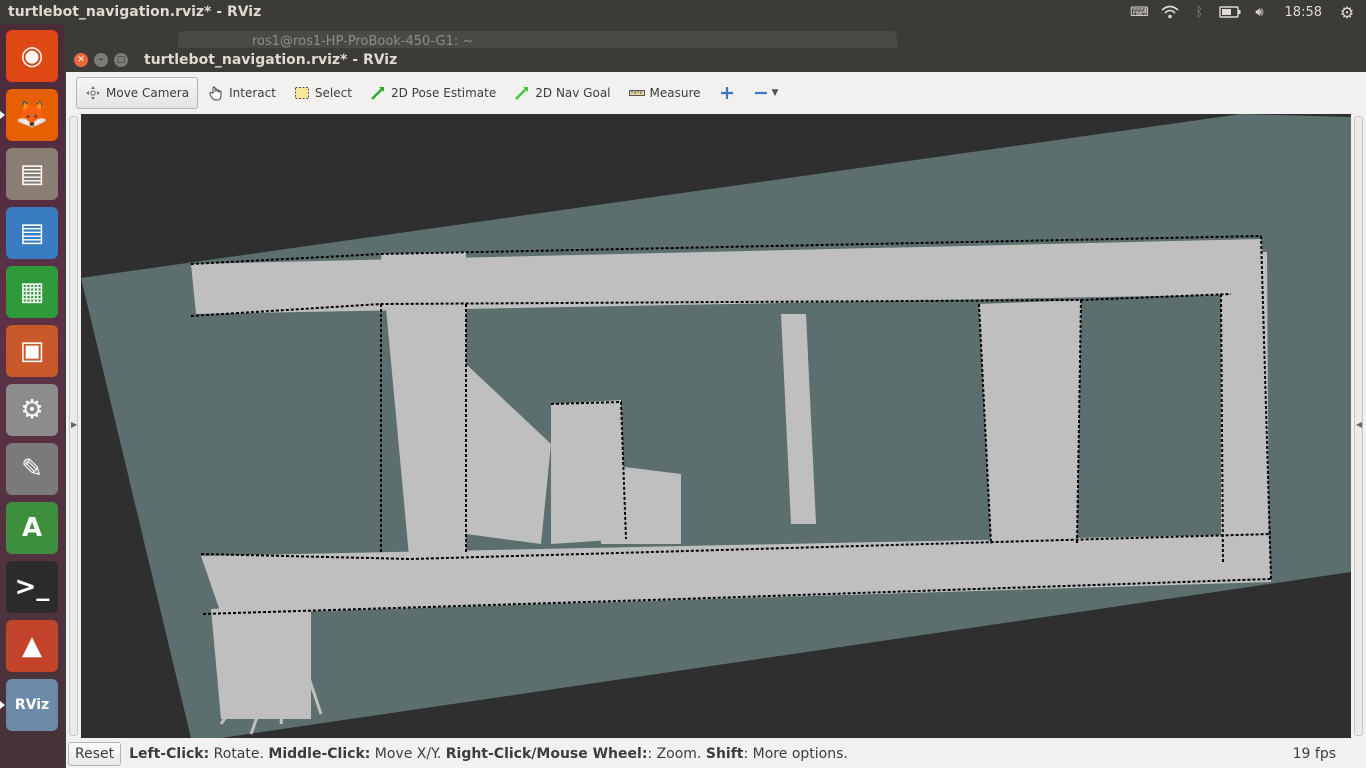 Image resolution: width=1366 pixels, height=768 pixels. Describe the element at coordinates (81, 60) in the screenshot. I see `close-icon: ✕` at that location.